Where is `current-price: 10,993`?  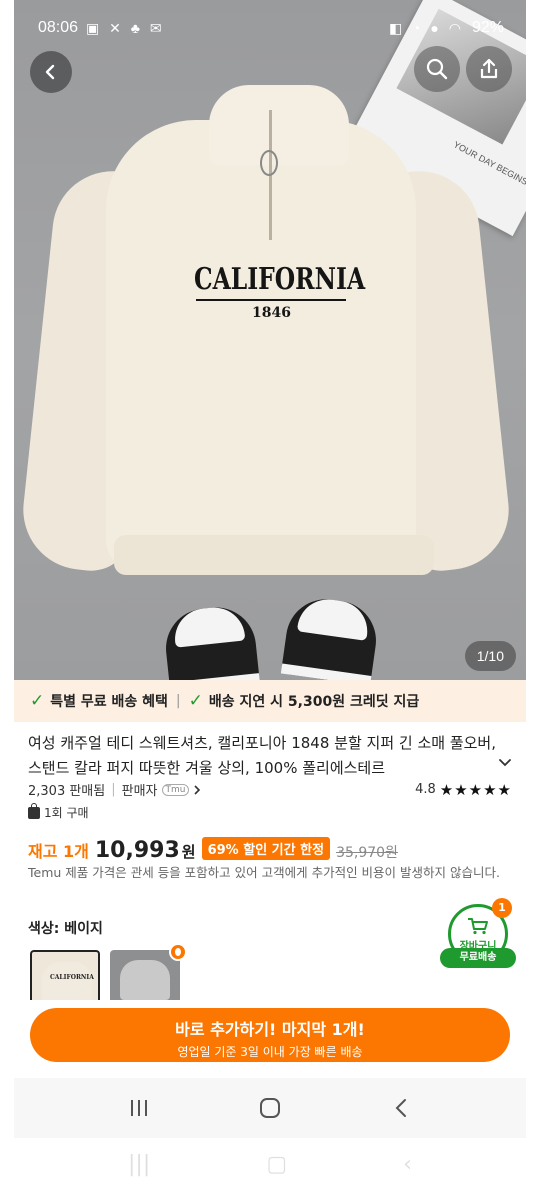 current-price: 10,993 is located at coordinates (137, 850).